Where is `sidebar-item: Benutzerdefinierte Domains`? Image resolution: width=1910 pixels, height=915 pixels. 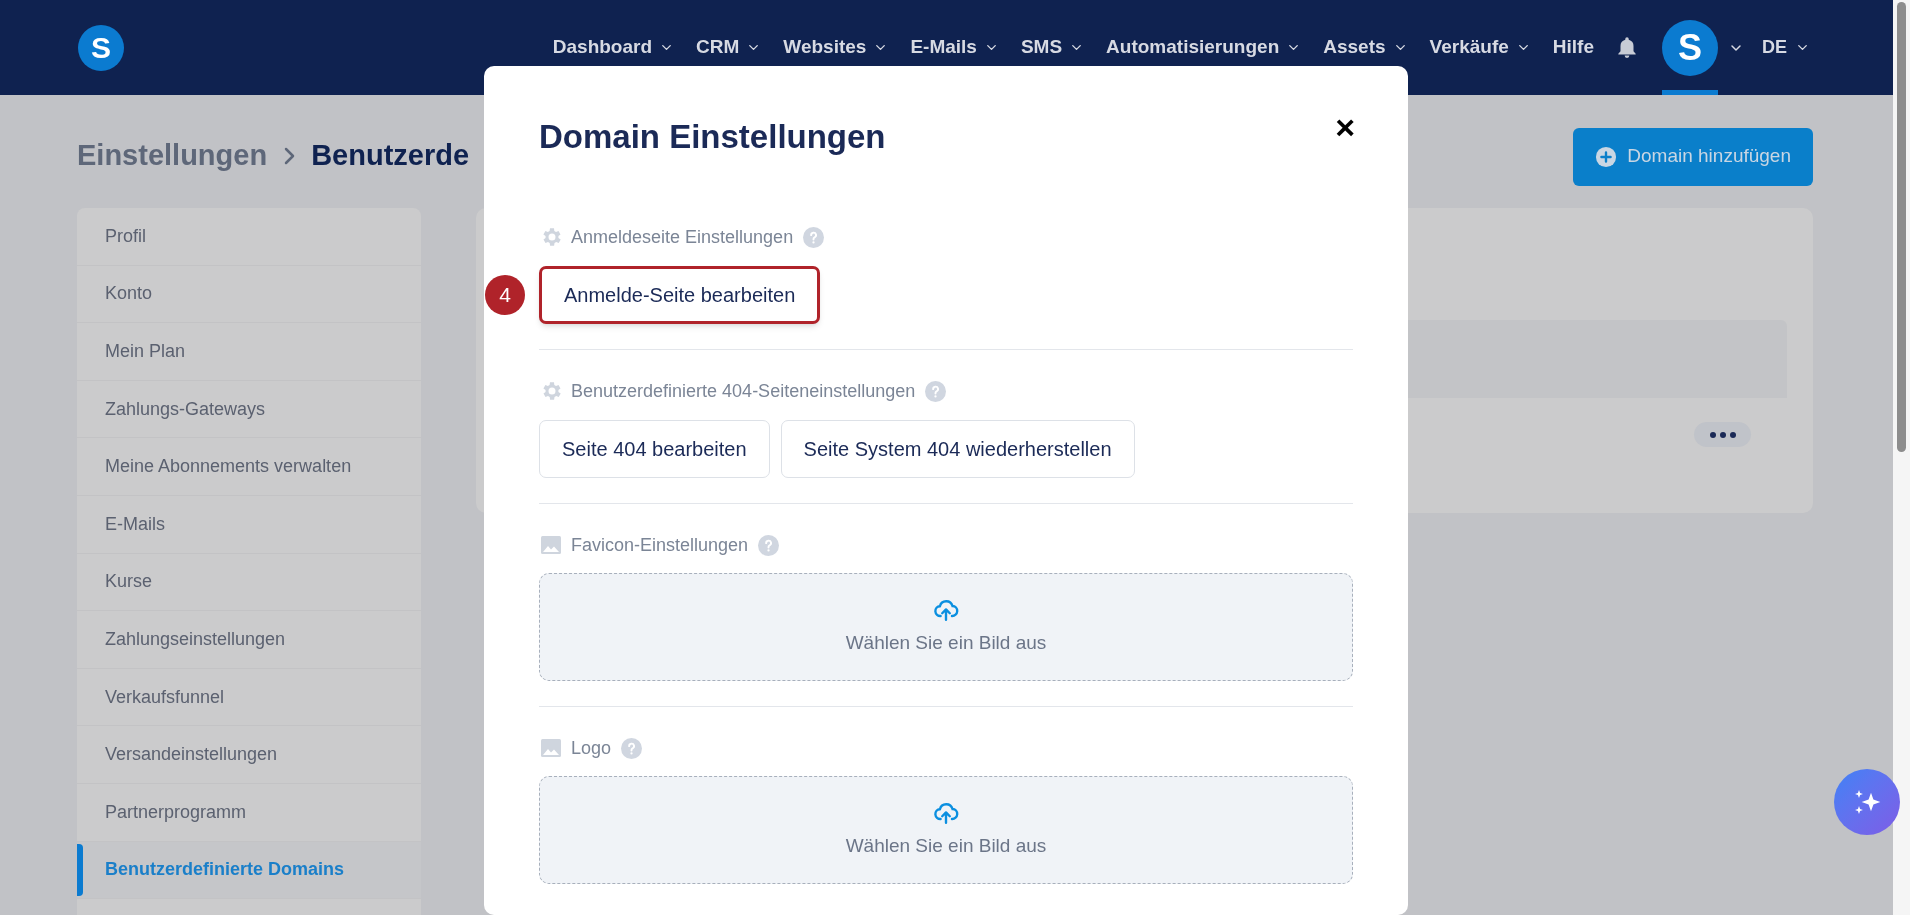 sidebar-item: Benutzerdefinierte Domains is located at coordinates (249, 870).